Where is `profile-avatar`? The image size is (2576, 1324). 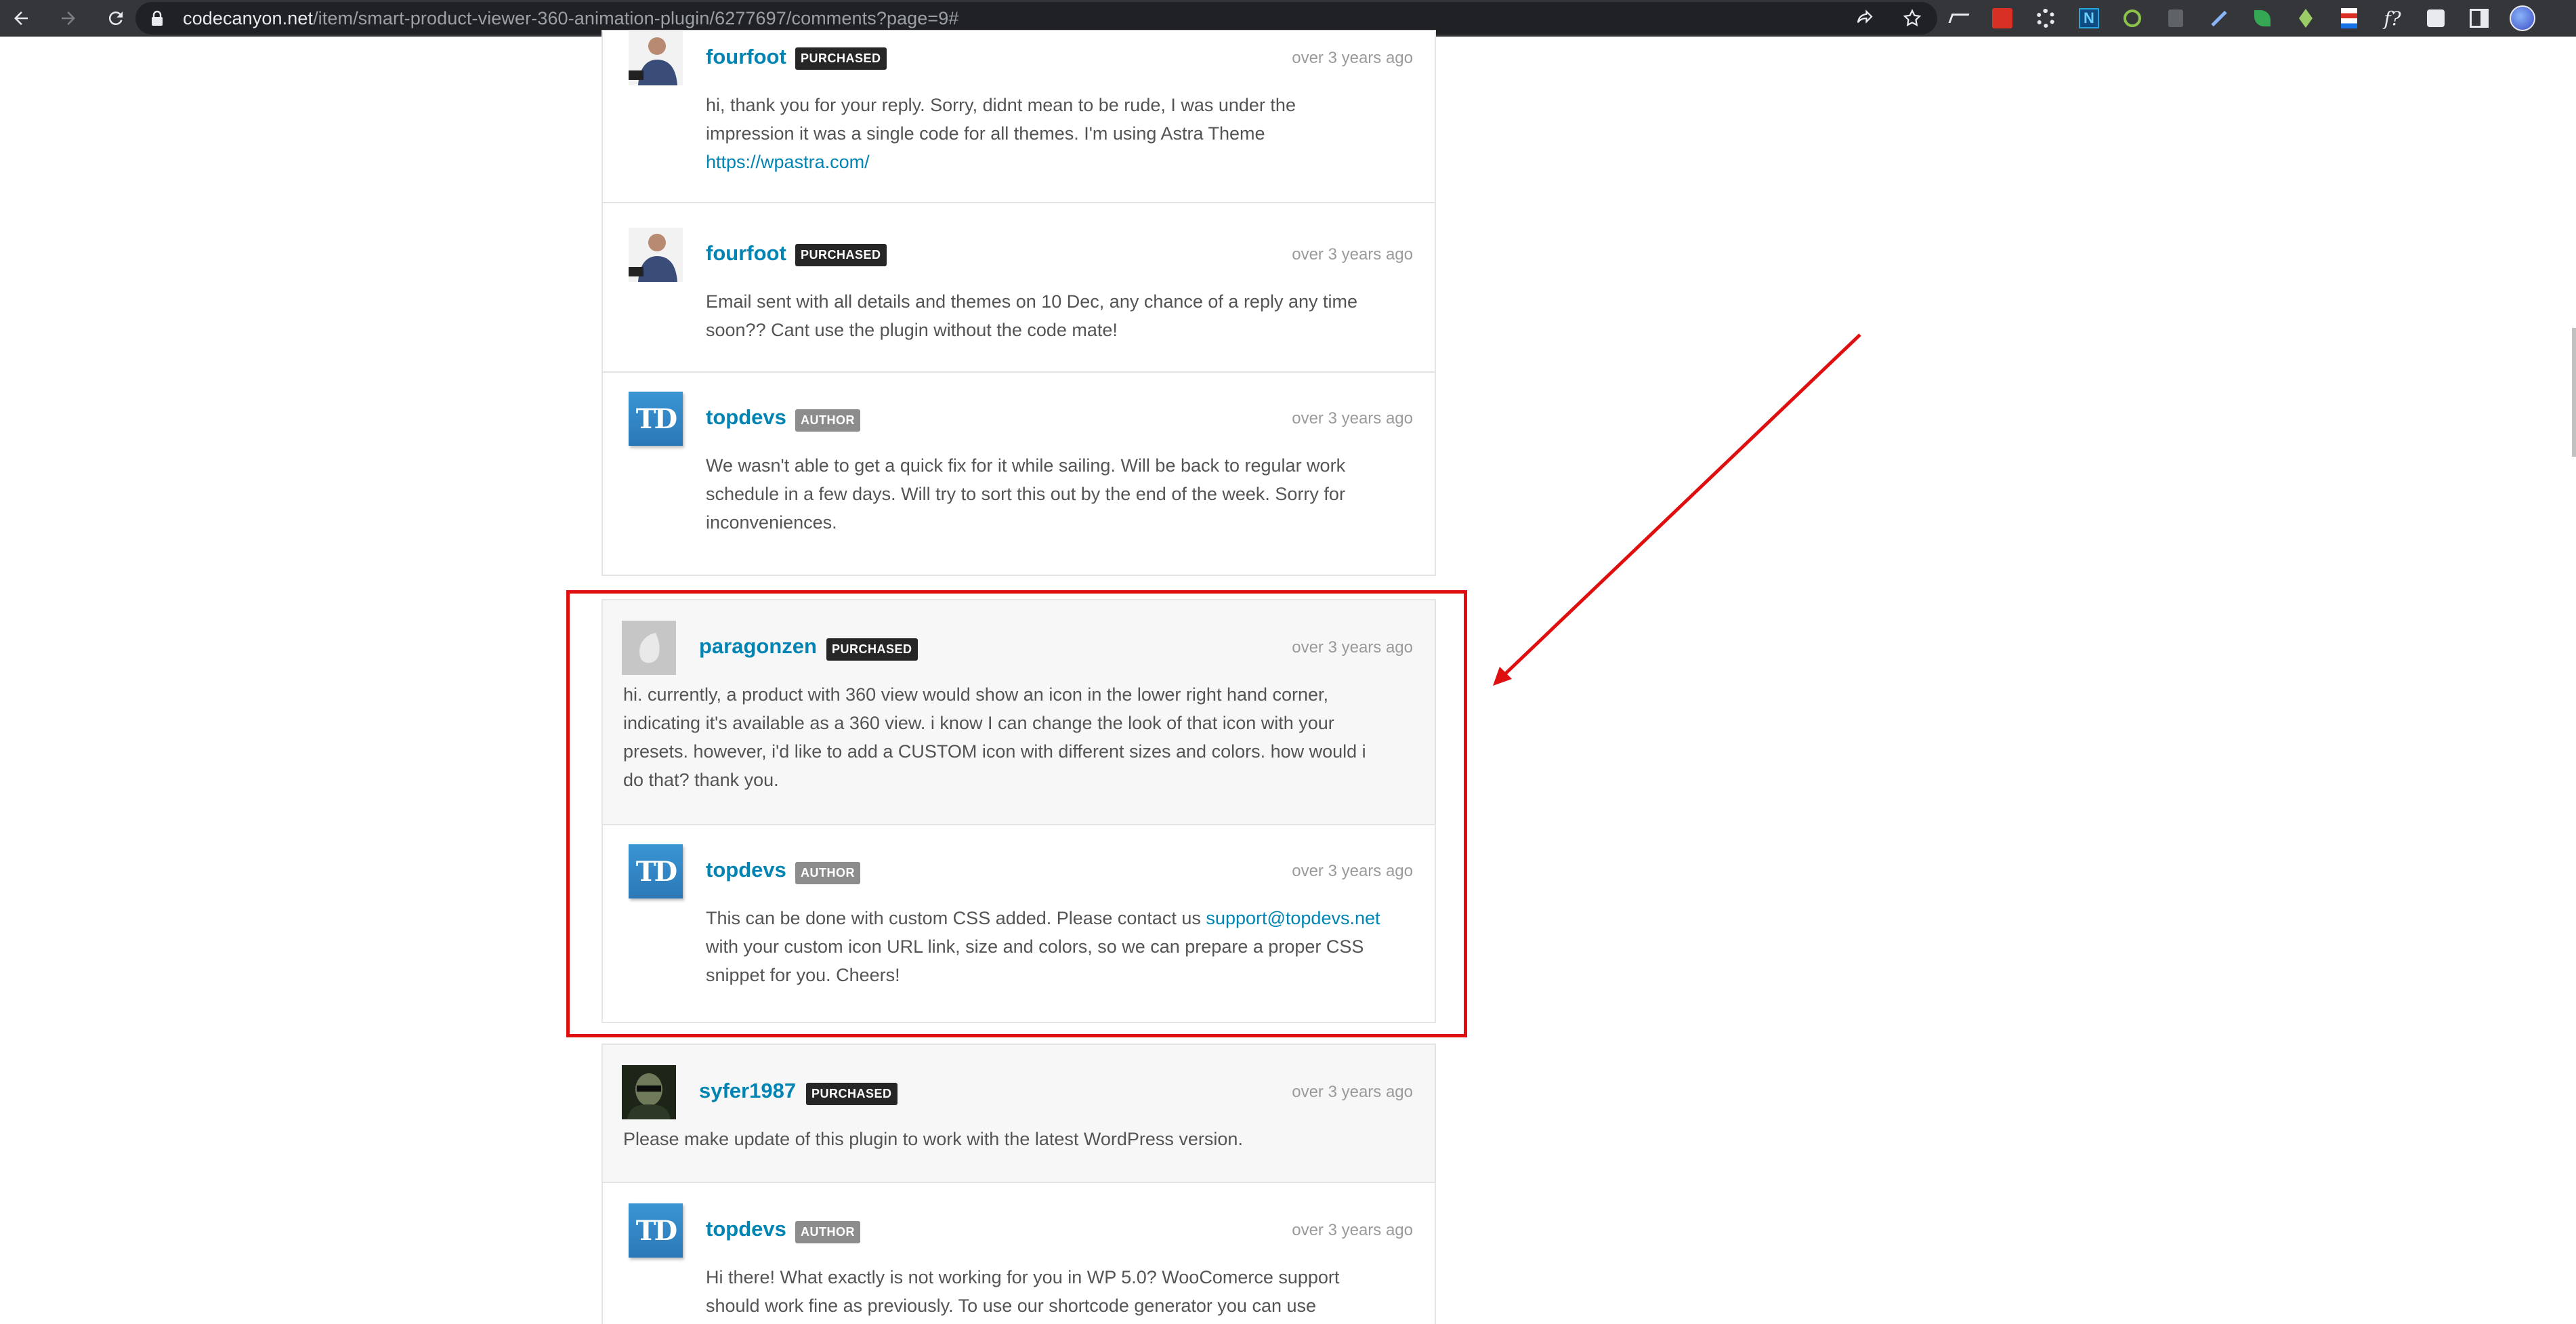
profile-avatar is located at coordinates (2523, 18).